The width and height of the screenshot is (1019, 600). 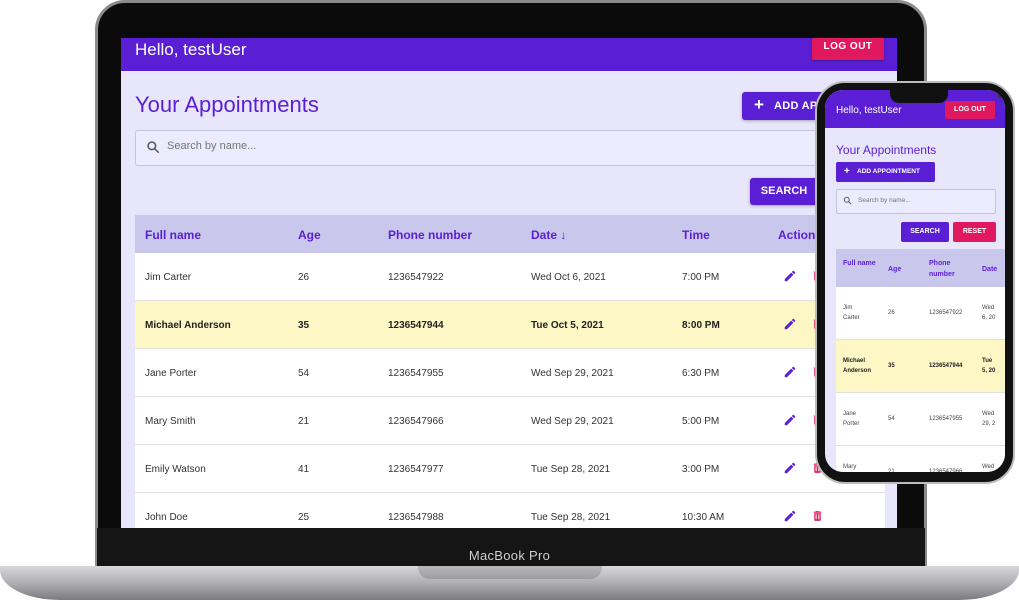 What do you see at coordinates (171, 373) in the screenshot?
I see `cell-name: Jane Porter` at bounding box center [171, 373].